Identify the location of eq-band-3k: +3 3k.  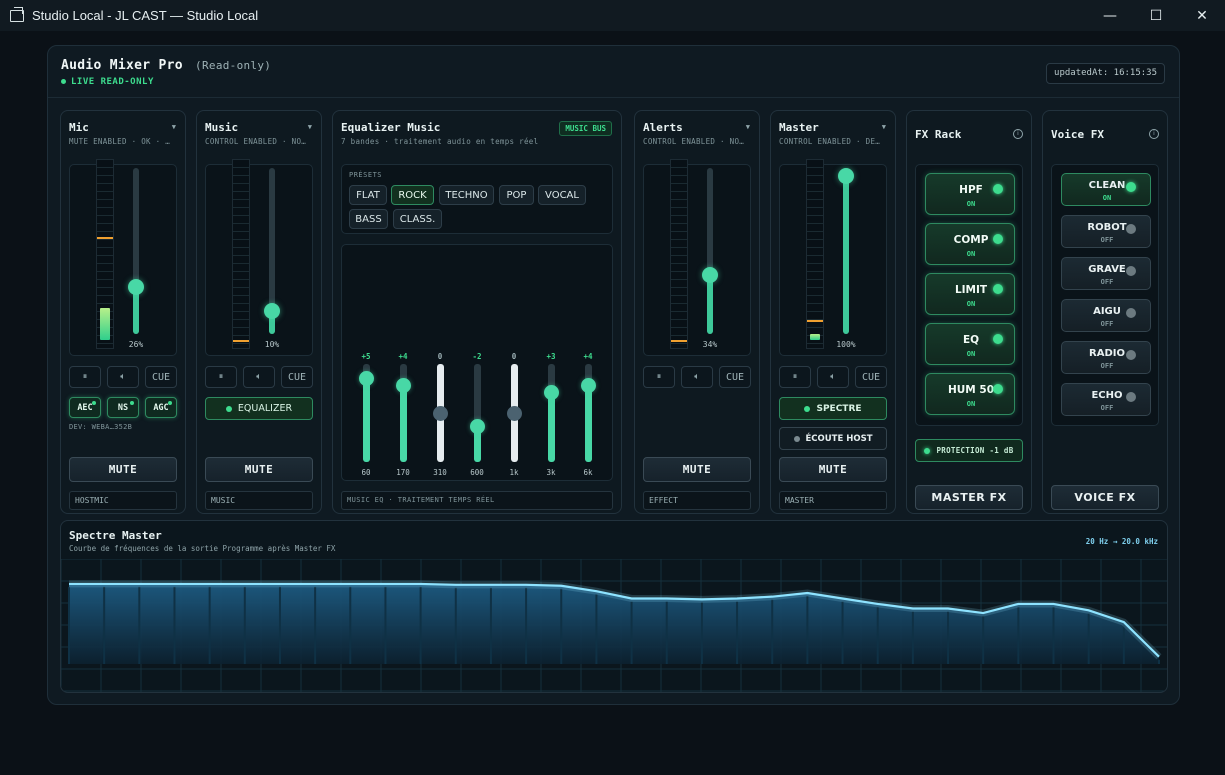
(551, 414).